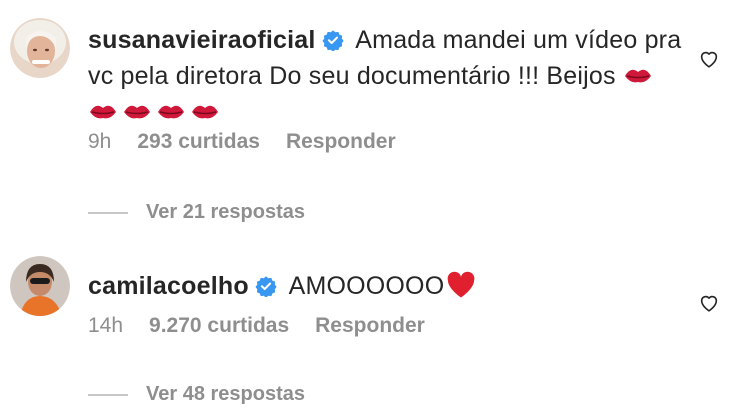 This screenshot has width=734, height=418. What do you see at coordinates (168, 286) in the screenshot?
I see `comment-username: camilacoelho` at bounding box center [168, 286].